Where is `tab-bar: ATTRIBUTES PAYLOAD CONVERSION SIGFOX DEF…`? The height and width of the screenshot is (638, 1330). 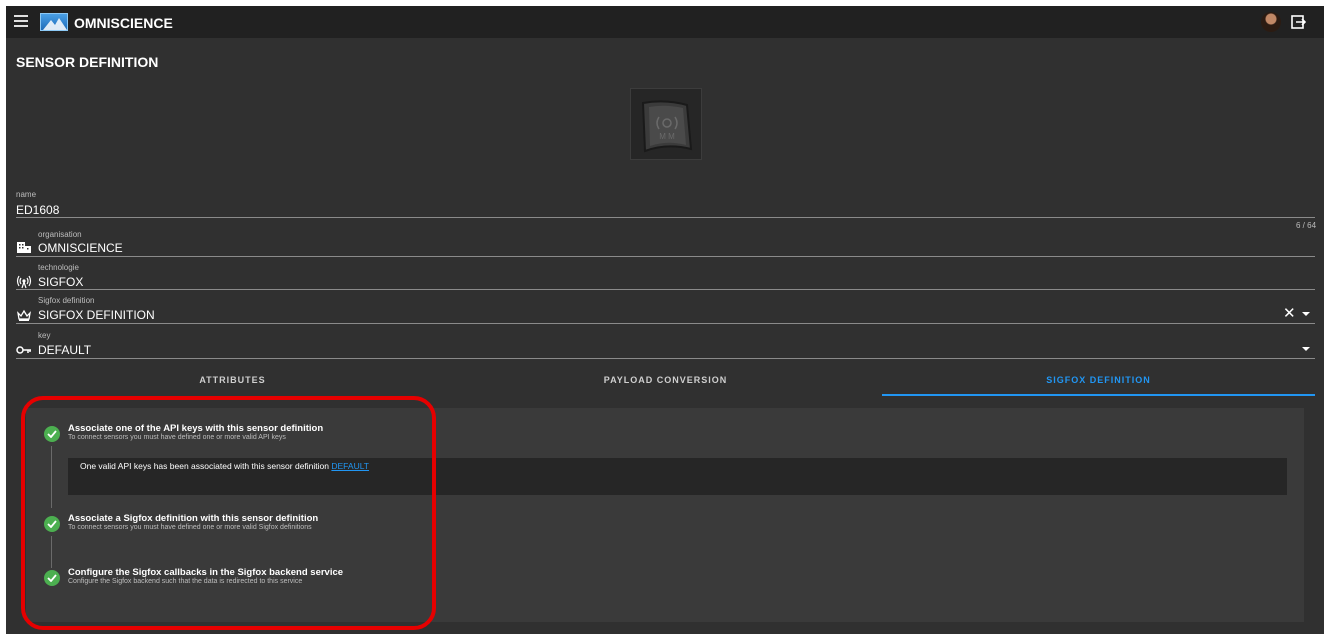 tab-bar: ATTRIBUTES PAYLOAD CONVERSION SIGFOX DEF… is located at coordinates (665, 382).